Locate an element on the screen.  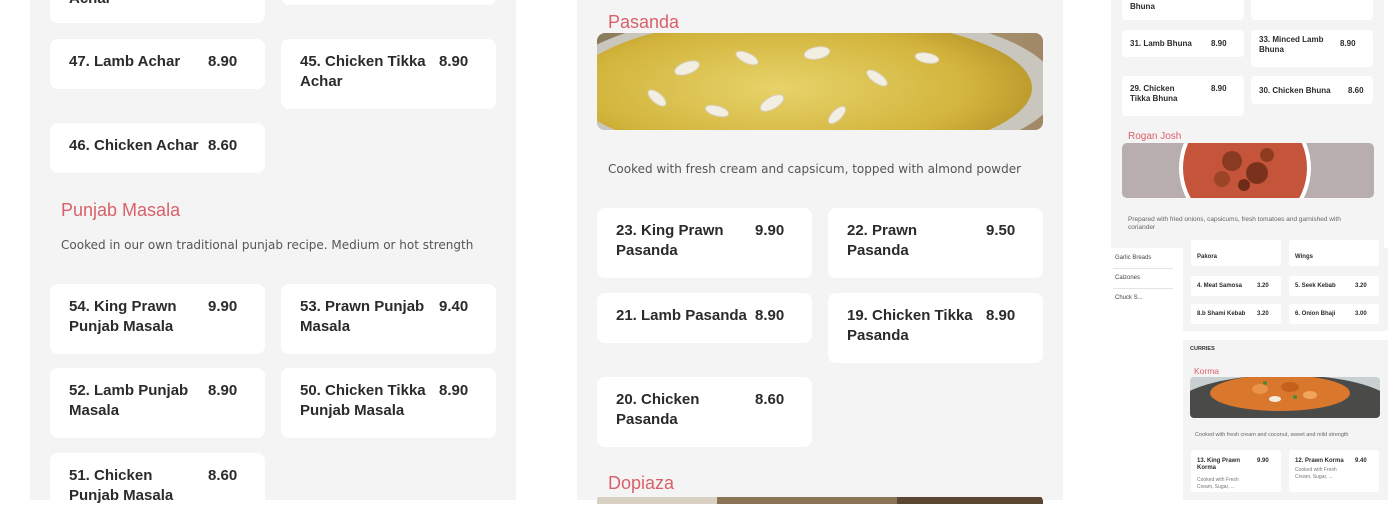
menu-item-card: 21. Lamb Pasanda 8.90 is located at coordinates (704, 318).